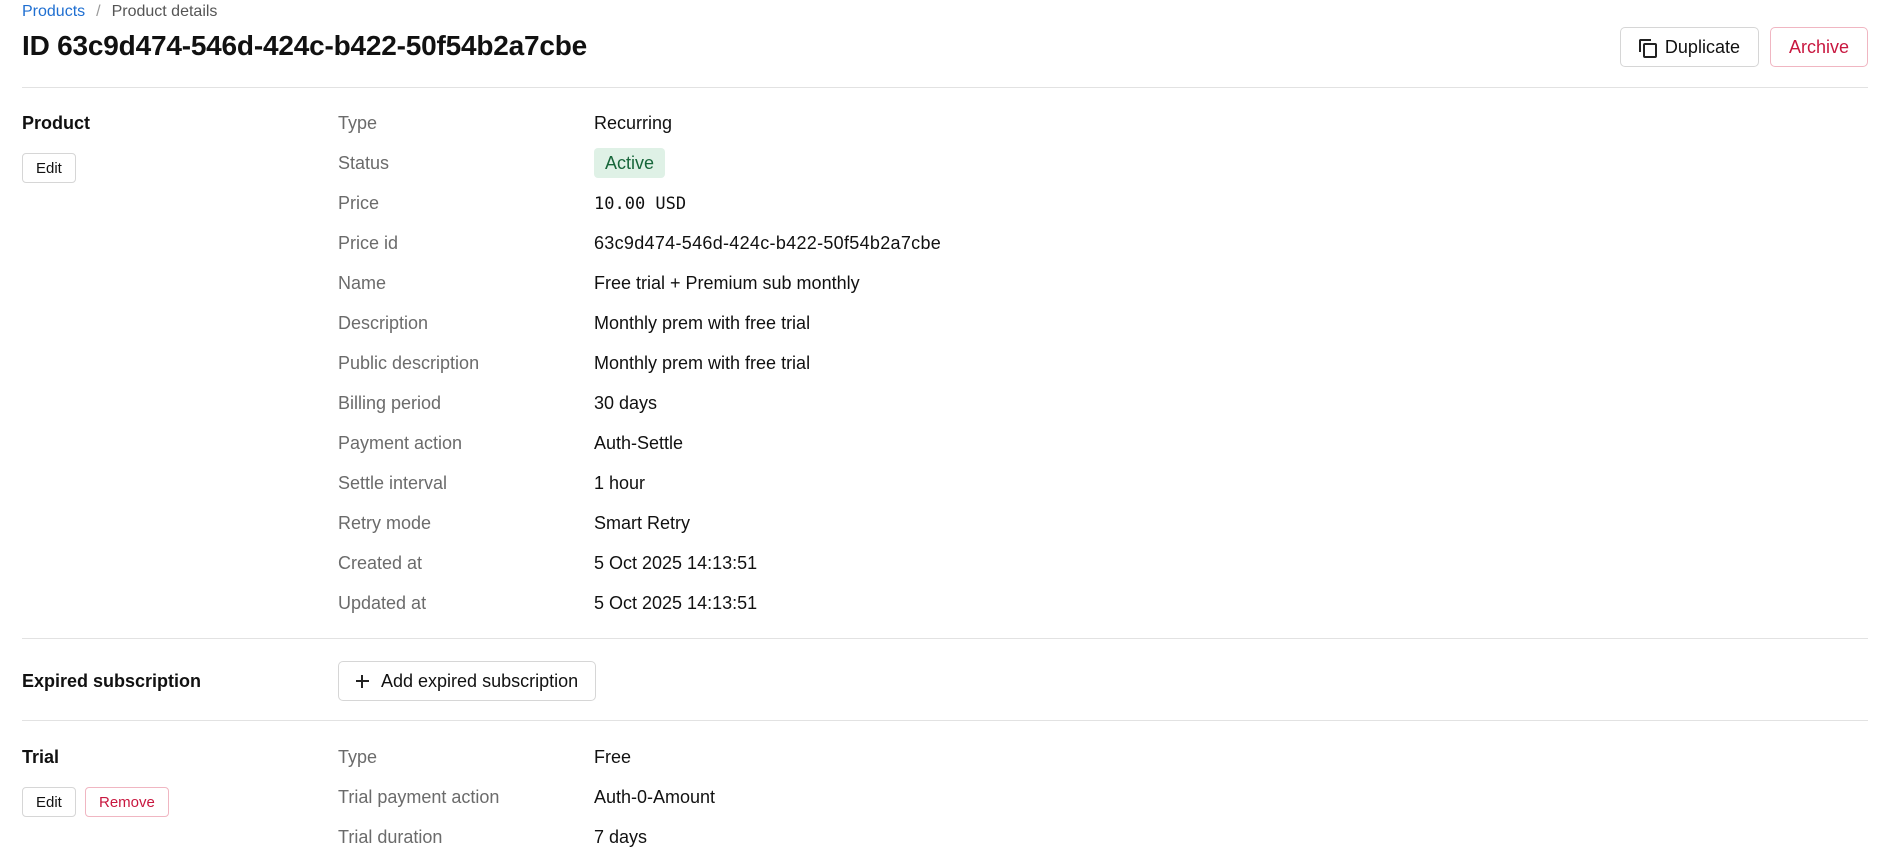 Image resolution: width=1884 pixels, height=859 pixels. What do you see at coordinates (633, 123) in the screenshot?
I see `type-value: Recurring` at bounding box center [633, 123].